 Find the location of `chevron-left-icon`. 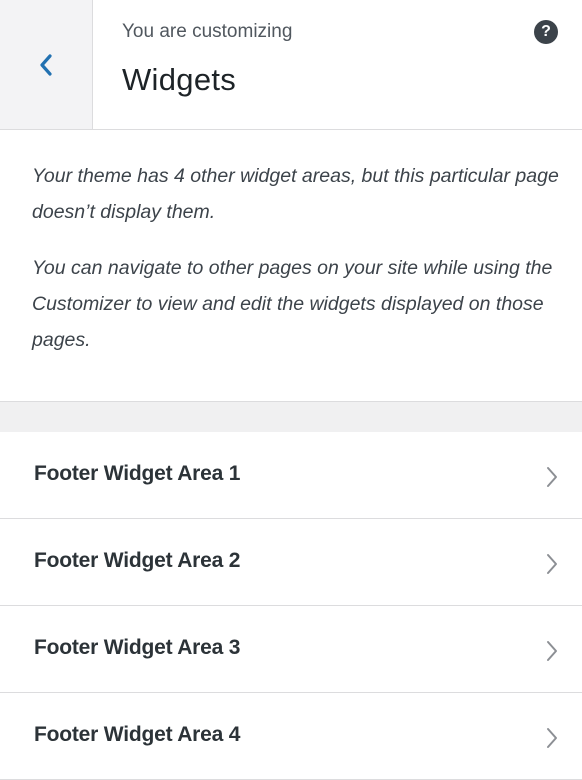

chevron-left-icon is located at coordinates (46, 64).